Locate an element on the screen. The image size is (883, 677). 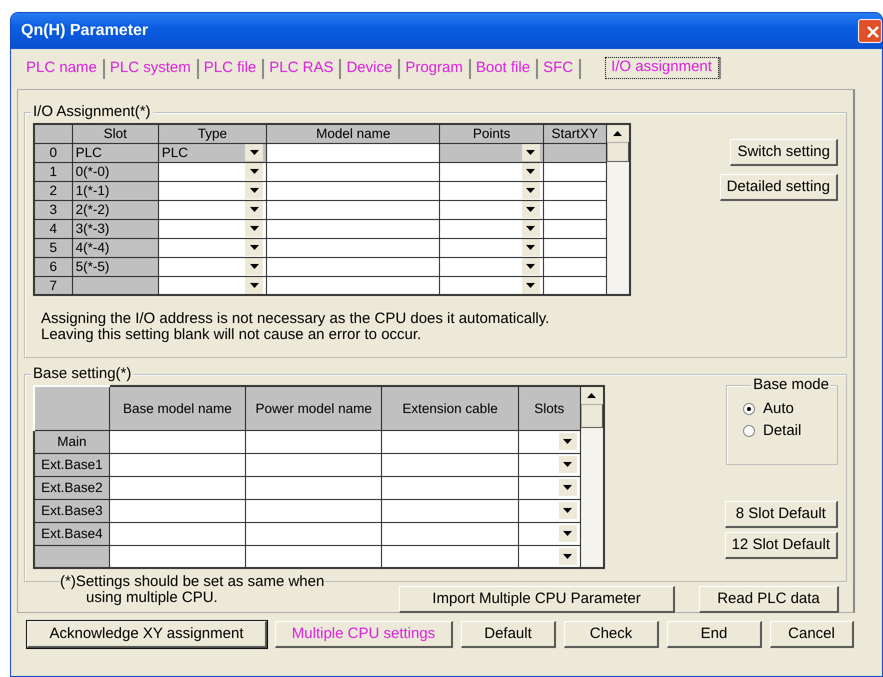
row-number: 2 is located at coordinates (53, 190).